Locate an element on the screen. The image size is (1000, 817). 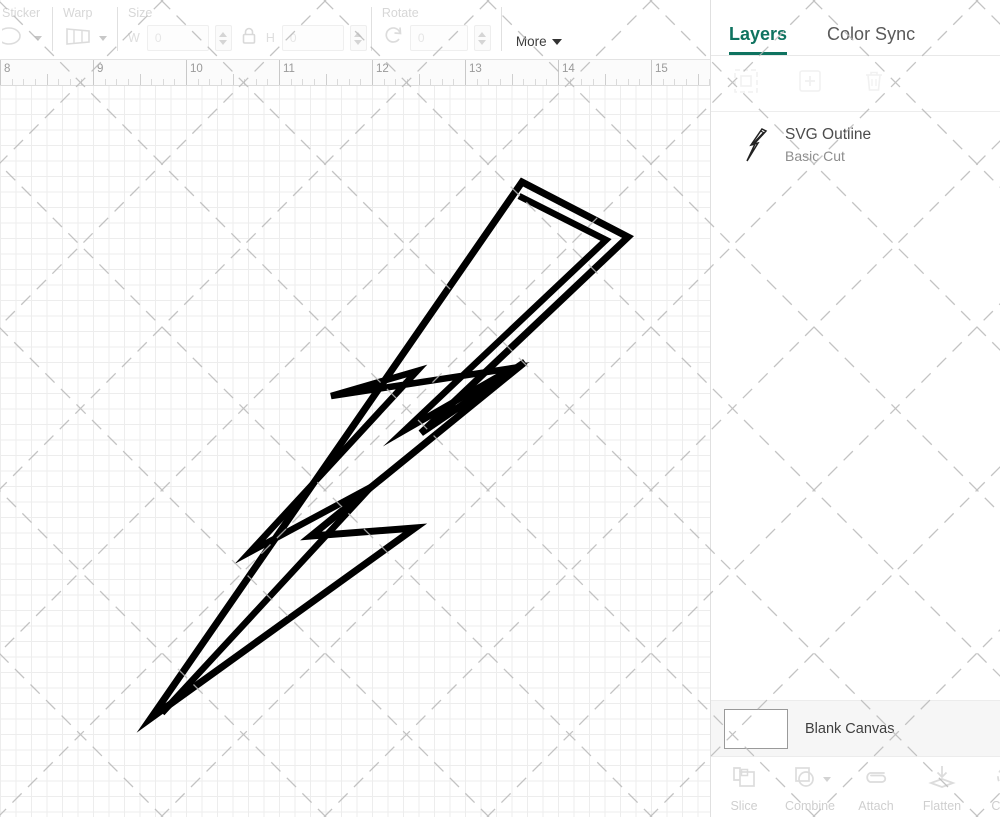
rotate-stepper-down-icon is located at coordinates (482, 42).